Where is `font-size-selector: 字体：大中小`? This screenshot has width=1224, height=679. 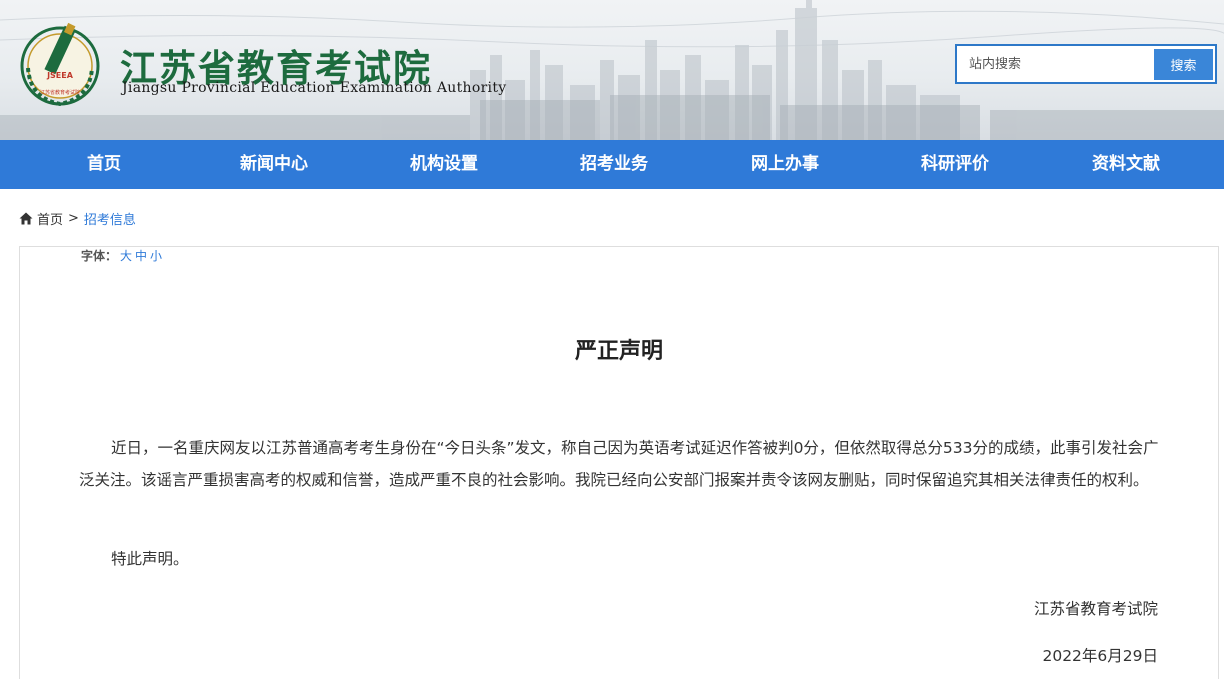 font-size-selector: 字体：大中小 is located at coordinates (121, 255).